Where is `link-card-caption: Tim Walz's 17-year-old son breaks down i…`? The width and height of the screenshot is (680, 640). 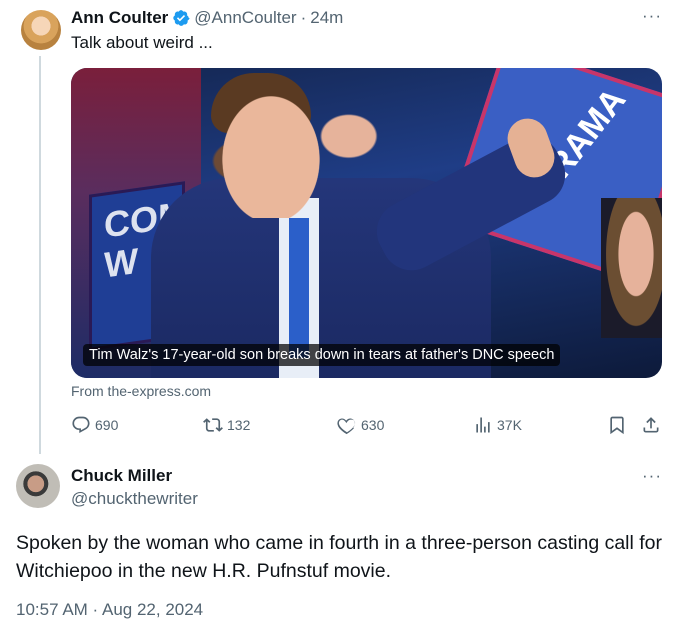 link-card-caption: Tim Walz's 17-year-old son breaks down i… is located at coordinates (322, 355).